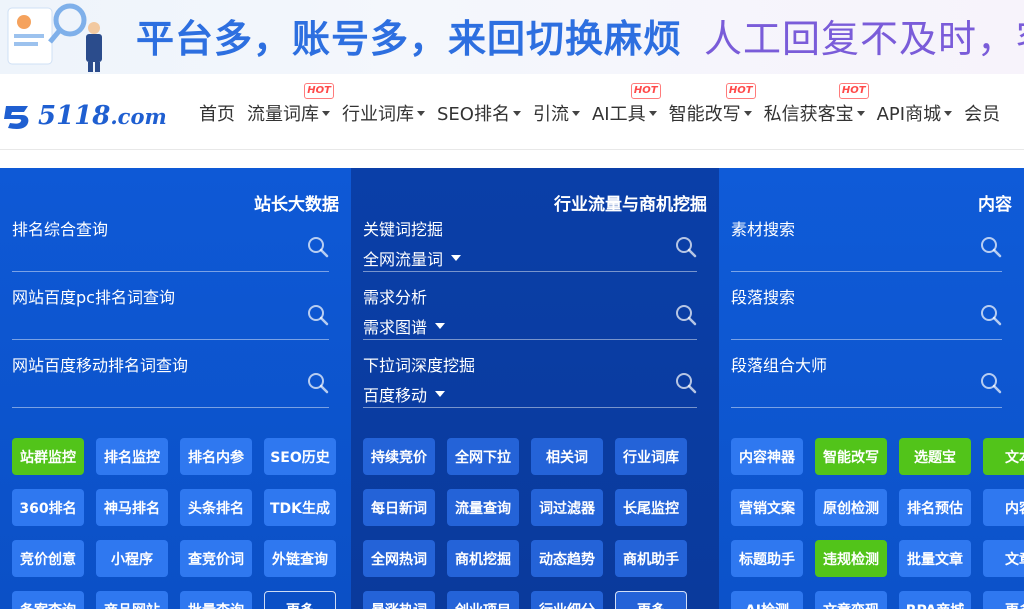 The image size is (1024, 609). Describe the element at coordinates (1003, 456) in the screenshot. I see `tool-button: 文本` at that location.